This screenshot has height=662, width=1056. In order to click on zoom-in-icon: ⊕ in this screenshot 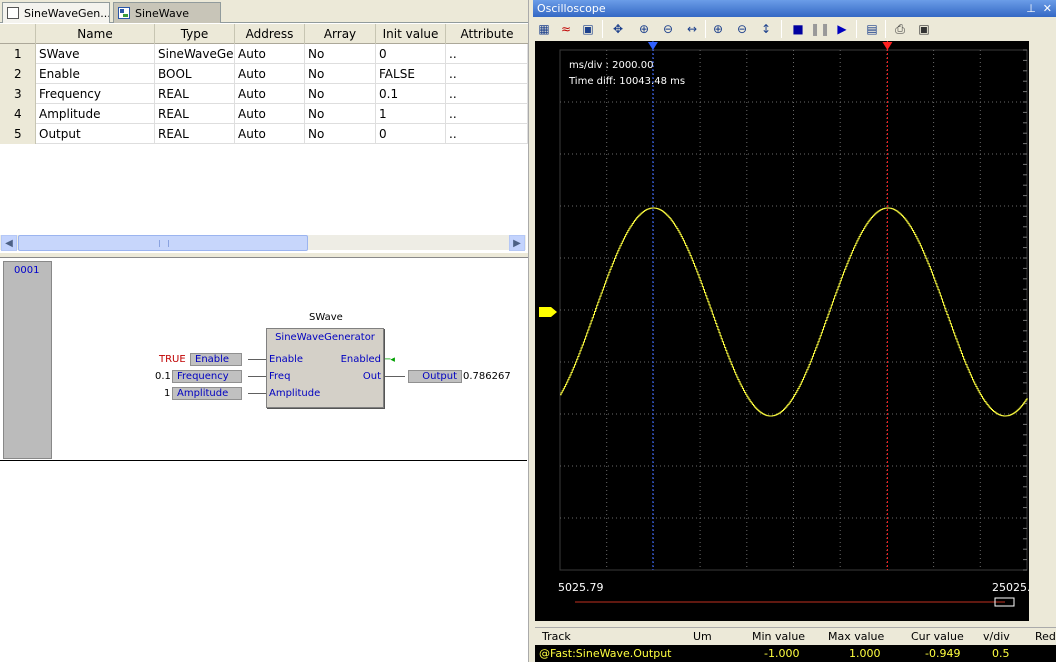, I will do `click(644, 29)`.